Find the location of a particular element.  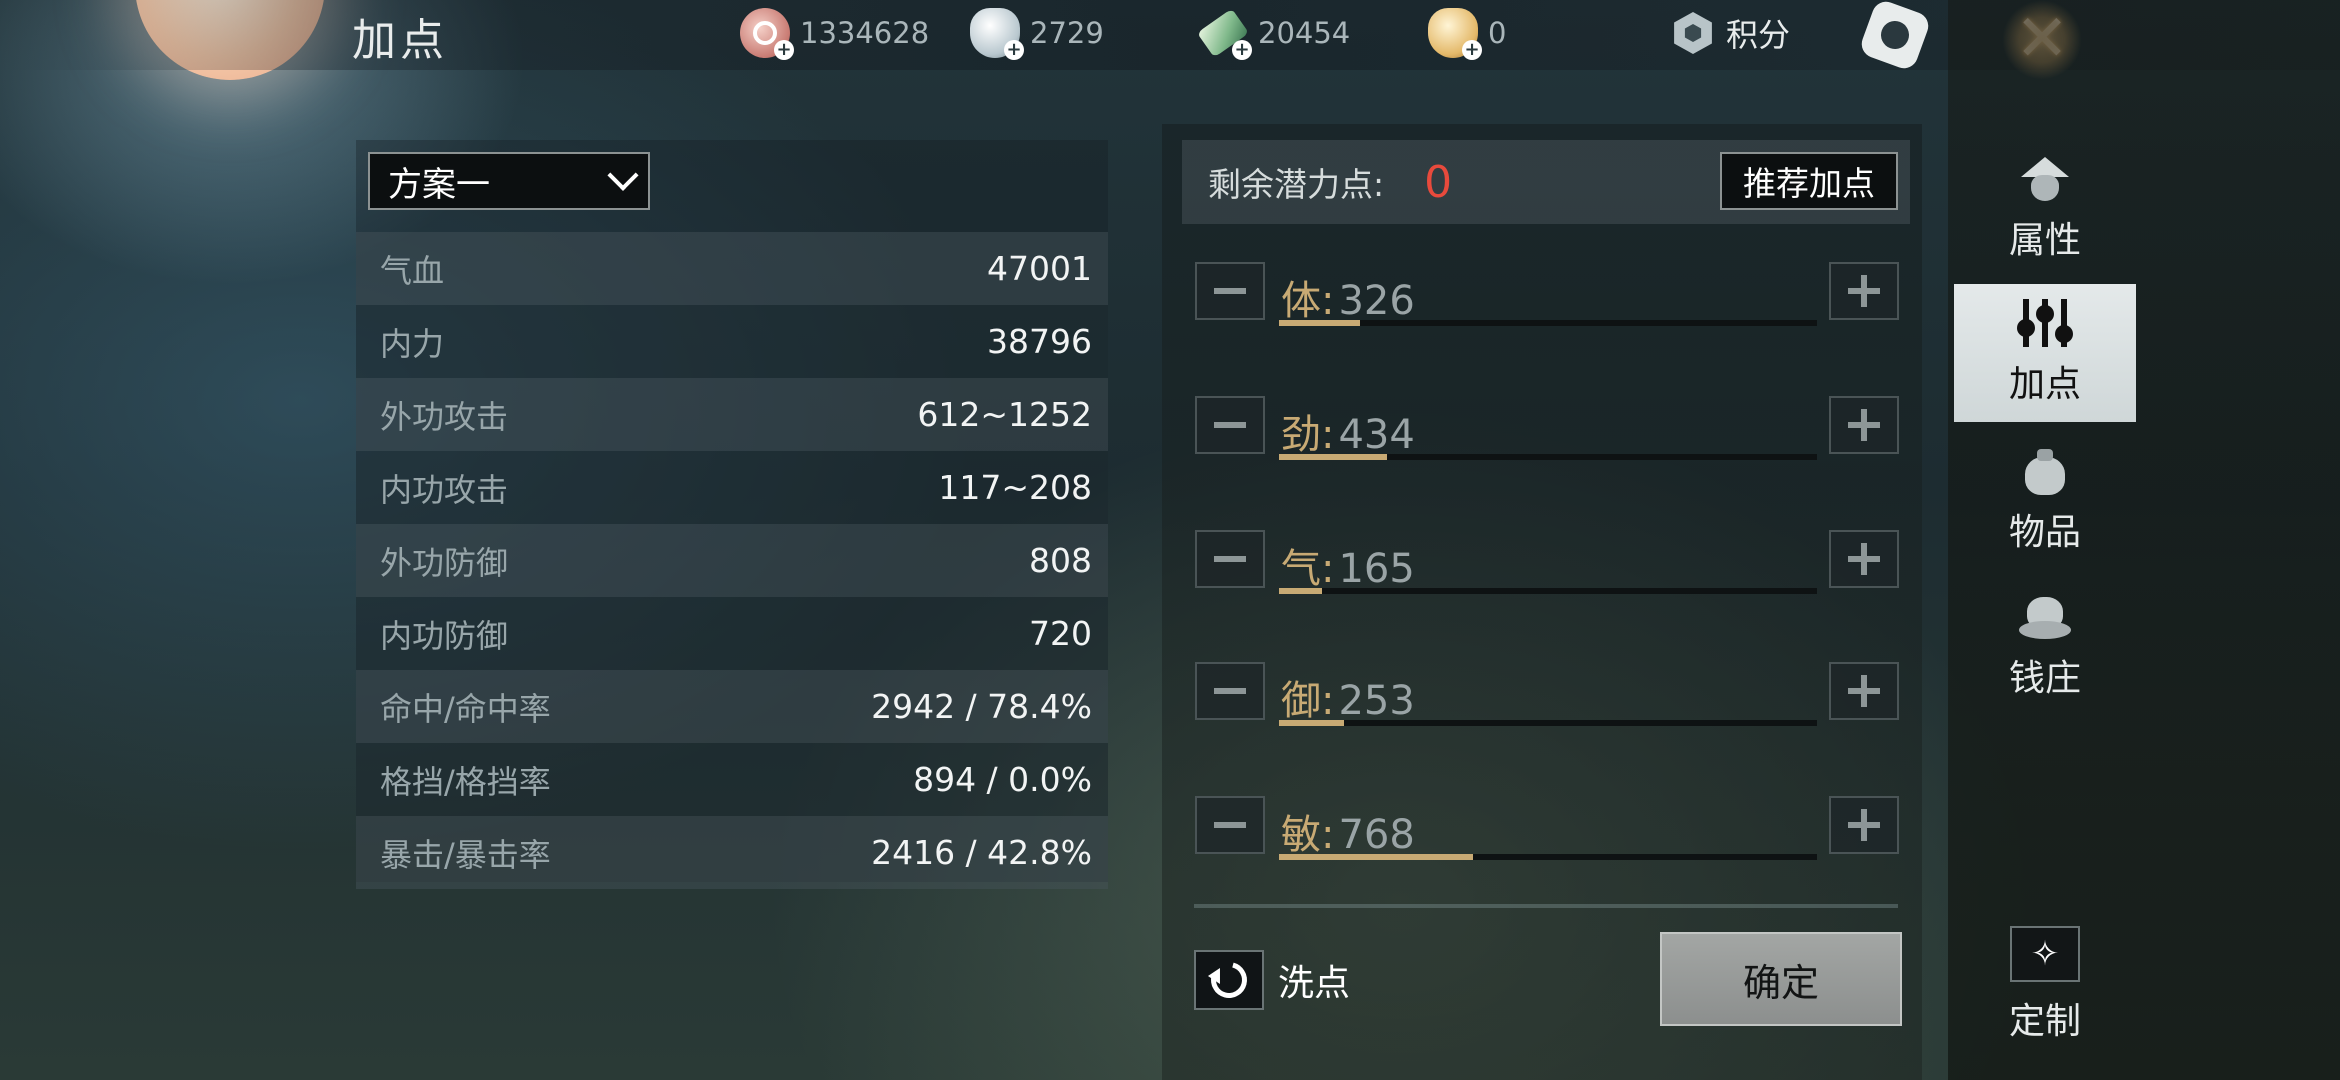

attribute-name: 劲 is located at coordinates (1301, 435).